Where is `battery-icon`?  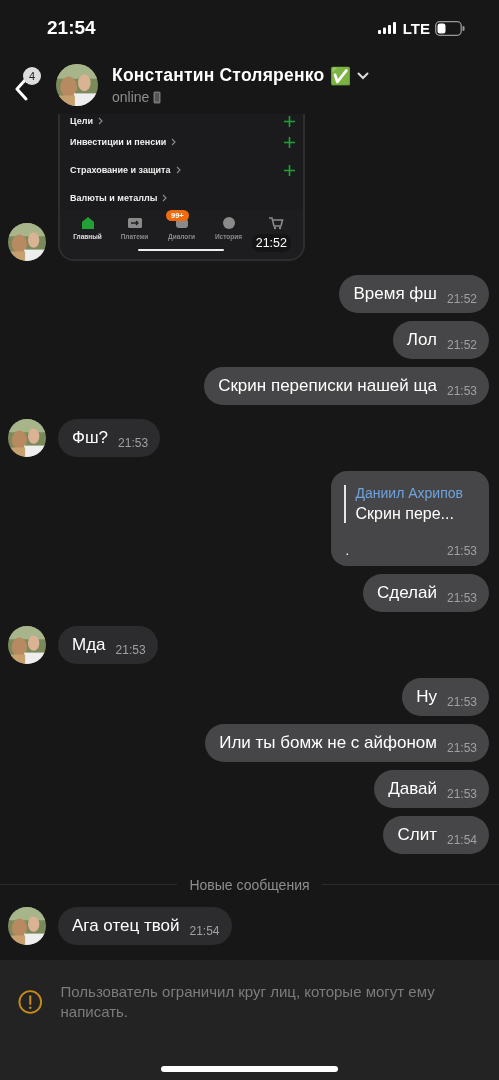 battery-icon is located at coordinates (450, 28).